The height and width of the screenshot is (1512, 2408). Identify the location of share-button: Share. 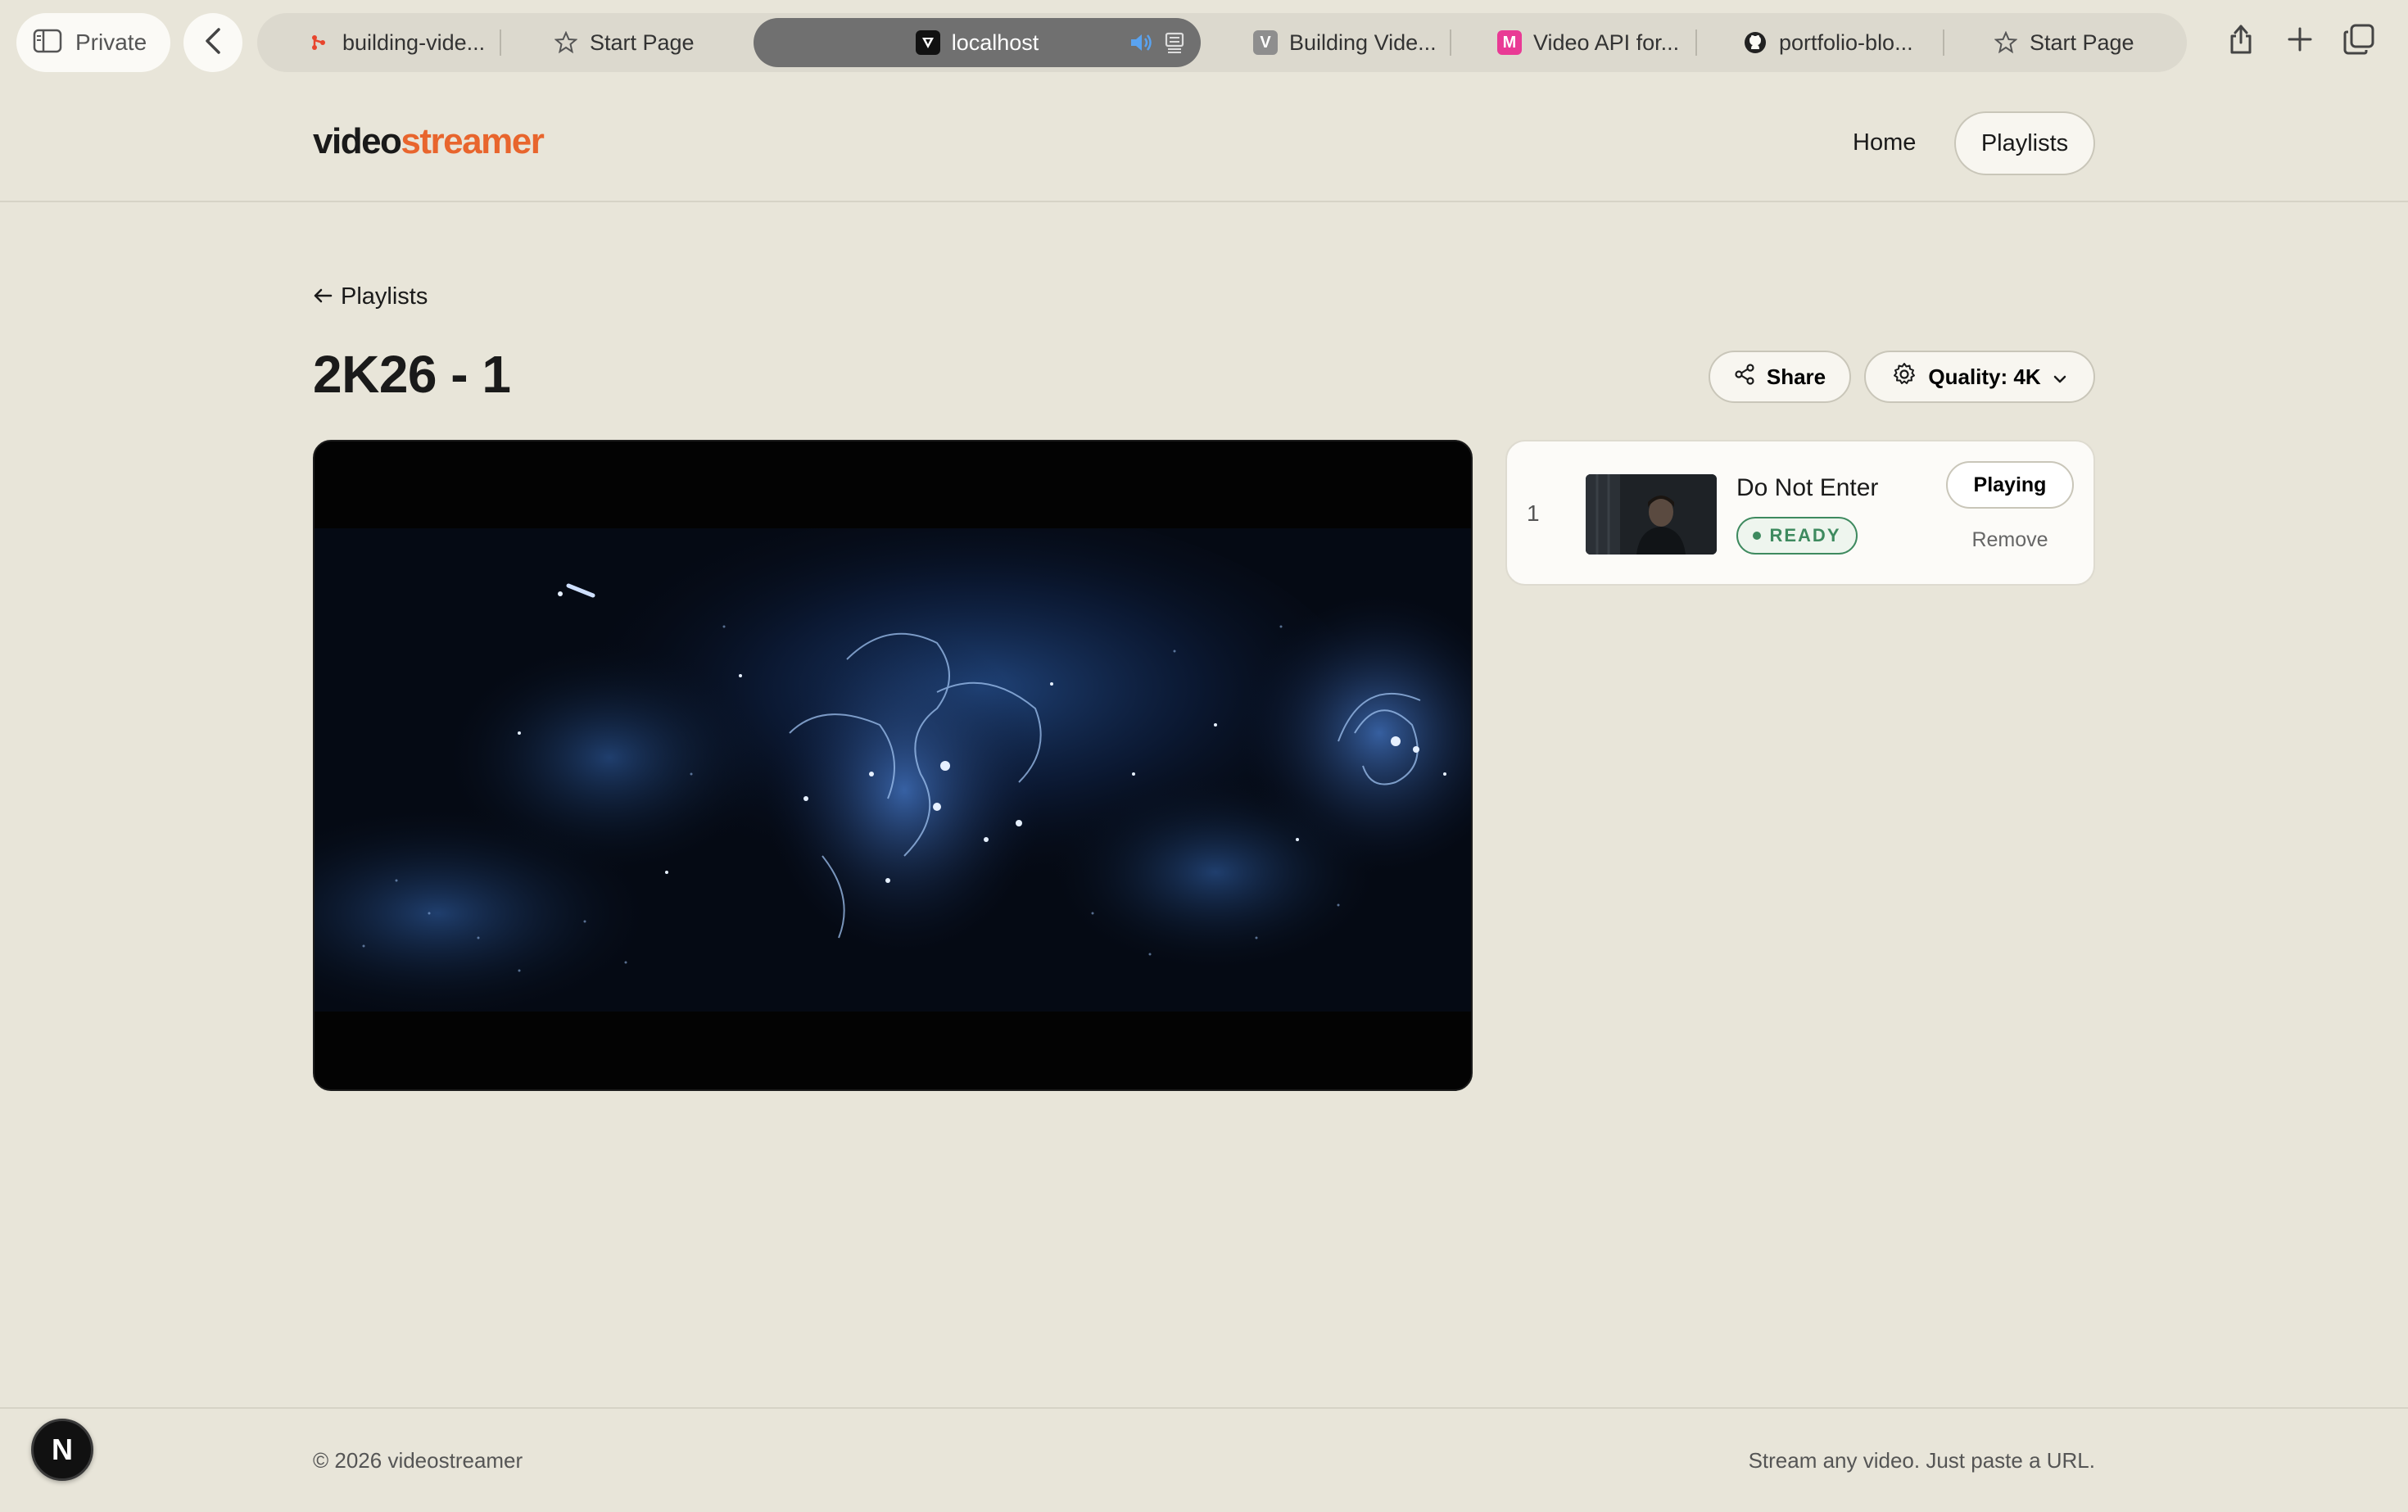
(1780, 377).